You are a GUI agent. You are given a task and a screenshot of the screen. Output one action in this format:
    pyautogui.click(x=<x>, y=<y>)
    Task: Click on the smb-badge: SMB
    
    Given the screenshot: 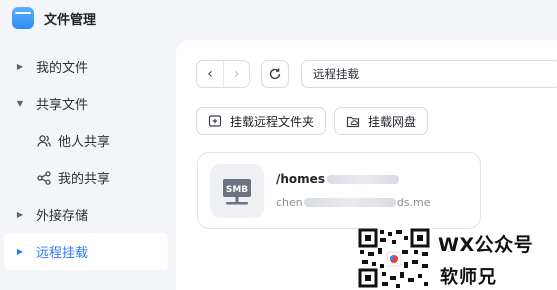 What is the action you would take?
    pyautogui.click(x=237, y=190)
    